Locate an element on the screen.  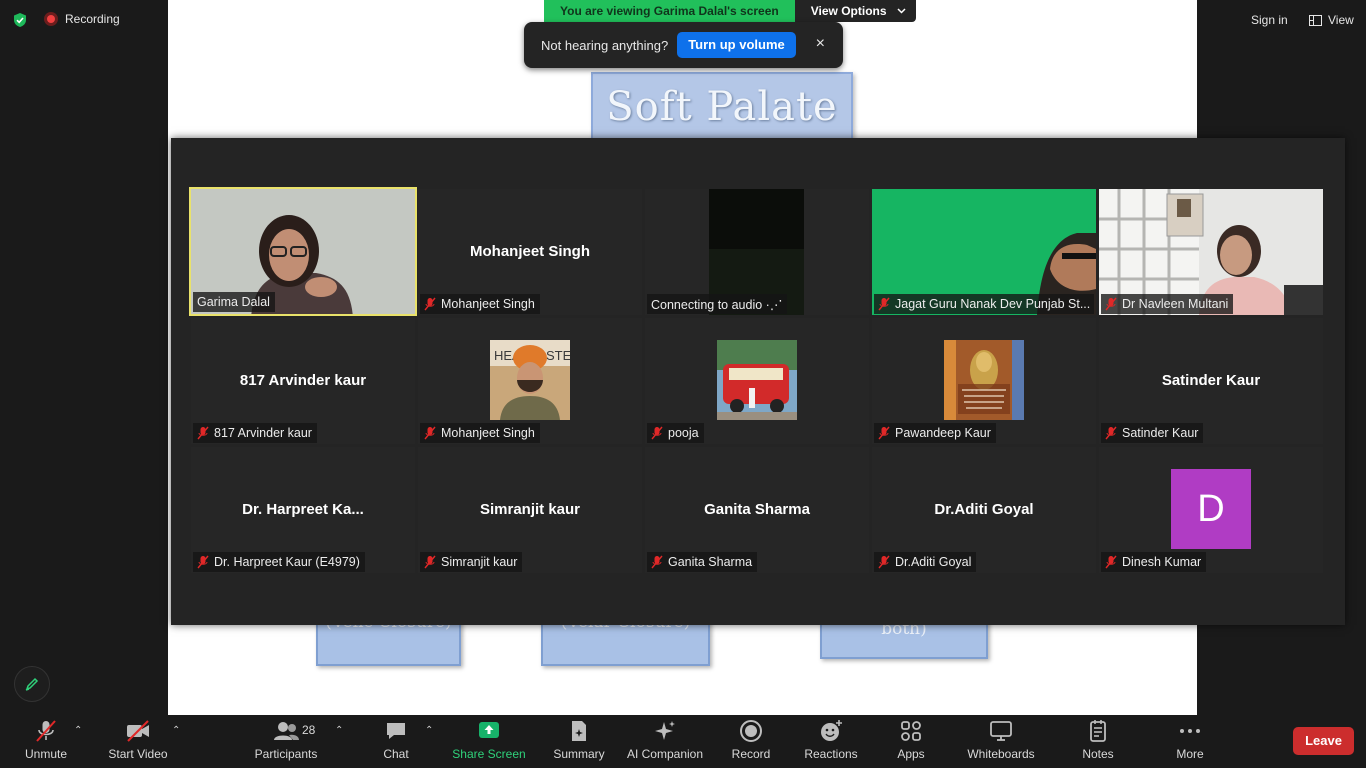
video-tile-navleen-multani: Dr Navleen Multani is located at coordinates (1211, 252).